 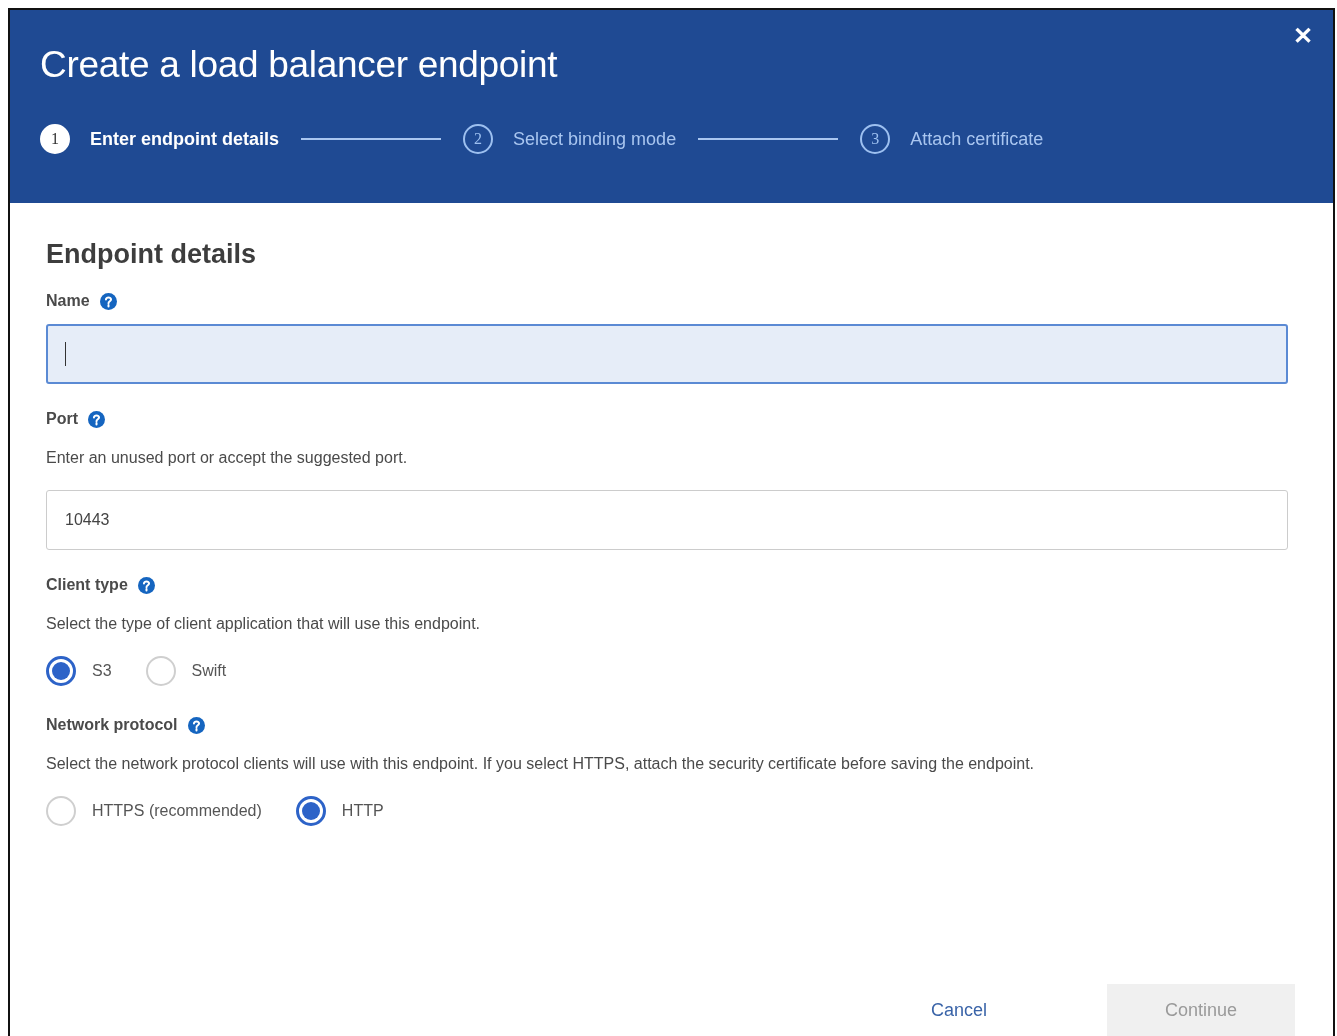 What do you see at coordinates (362, 811) in the screenshot?
I see `radio-label: HTTP` at bounding box center [362, 811].